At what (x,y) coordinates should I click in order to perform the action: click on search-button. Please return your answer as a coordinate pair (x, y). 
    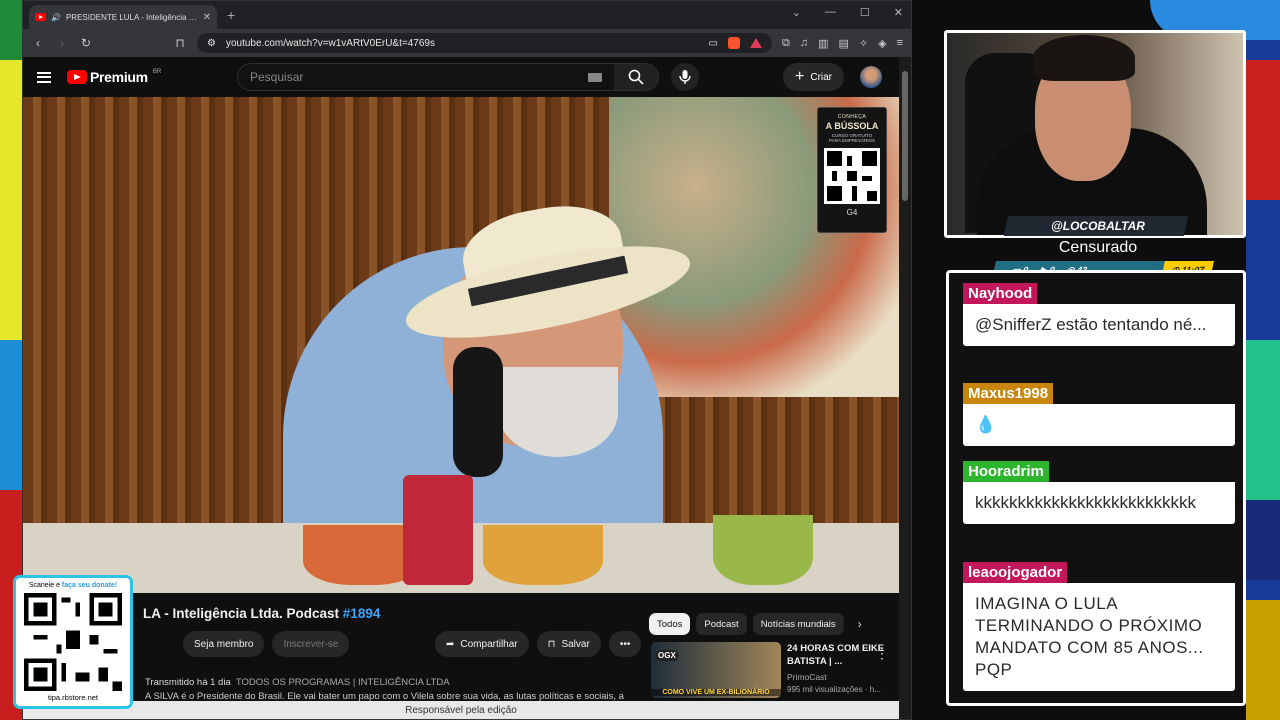
    Looking at the image, I should click on (636, 77).